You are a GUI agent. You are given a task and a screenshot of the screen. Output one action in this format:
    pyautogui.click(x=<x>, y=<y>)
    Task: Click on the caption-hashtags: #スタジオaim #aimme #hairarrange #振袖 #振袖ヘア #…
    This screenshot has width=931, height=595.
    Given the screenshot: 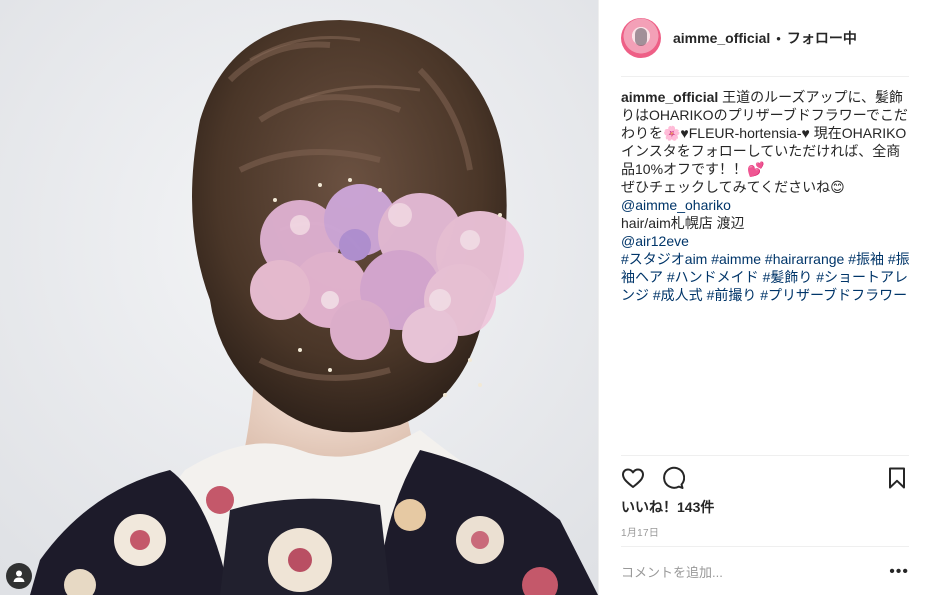 What is the action you would take?
    pyautogui.click(x=765, y=277)
    